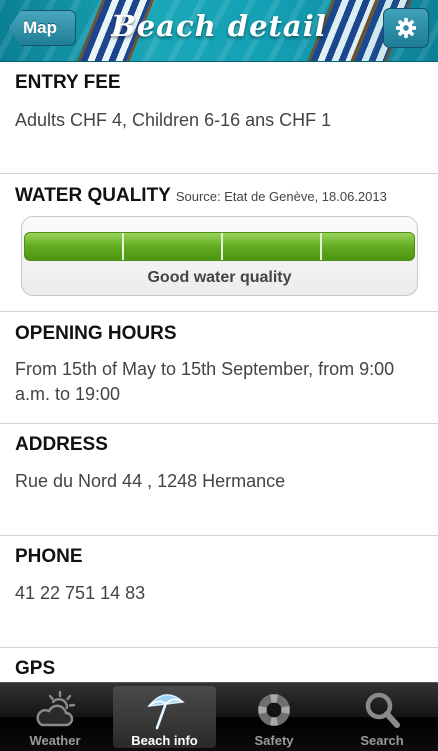  Describe the element at coordinates (56, 708) in the screenshot. I see `weather-icon` at that location.